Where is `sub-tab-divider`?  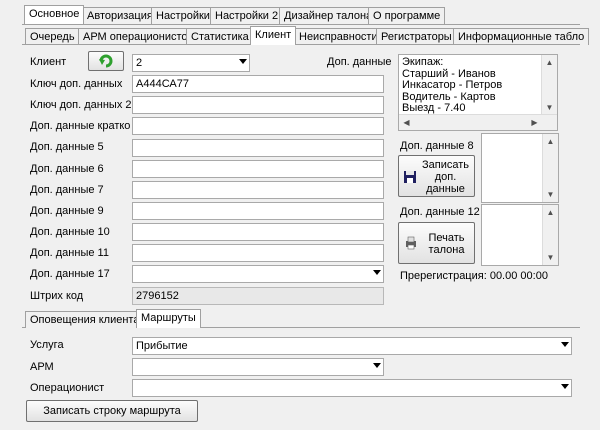
sub-tab-divider is located at coordinates (301, 44).